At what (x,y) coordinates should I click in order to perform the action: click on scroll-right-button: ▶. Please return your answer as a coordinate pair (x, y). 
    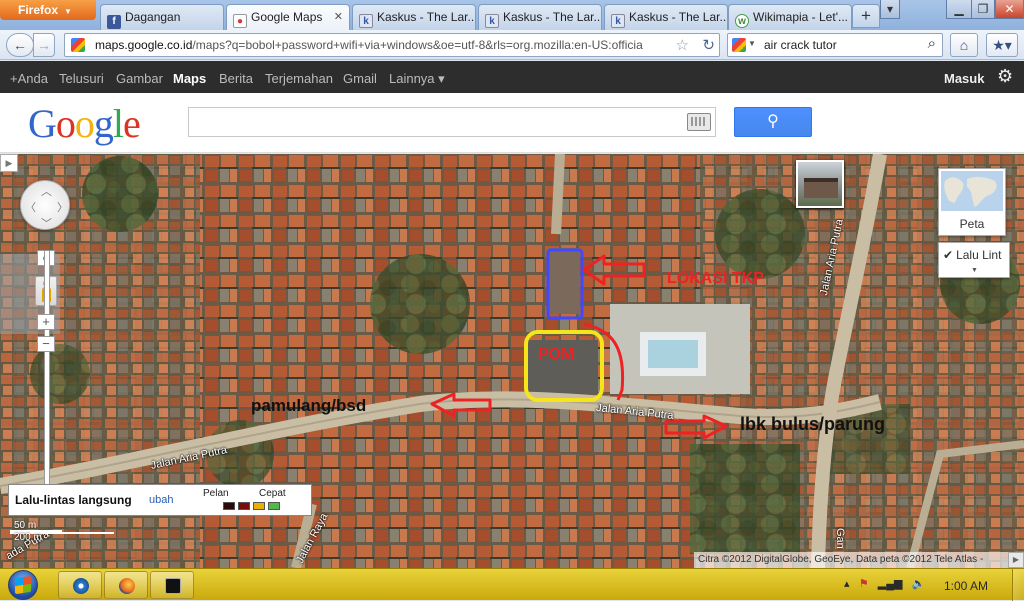
    Looking at the image, I should click on (1016, 560).